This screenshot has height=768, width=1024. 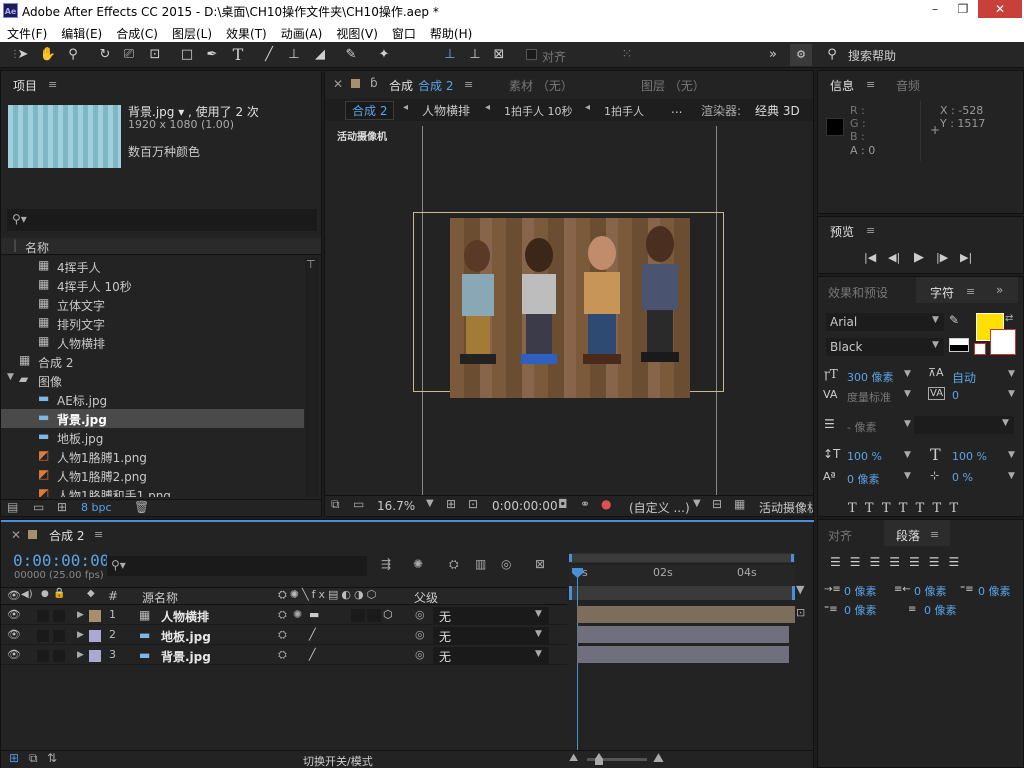 What do you see at coordinates (152, 361) in the screenshot?
I see `project-item: ▦ 合成 2` at bounding box center [152, 361].